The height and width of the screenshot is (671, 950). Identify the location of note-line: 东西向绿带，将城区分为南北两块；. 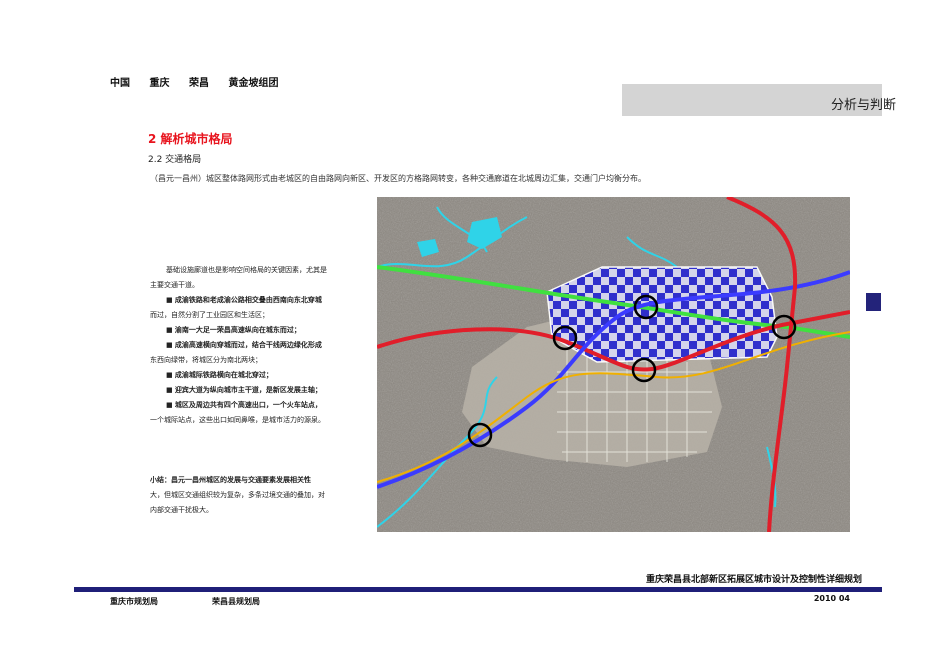
(206, 360).